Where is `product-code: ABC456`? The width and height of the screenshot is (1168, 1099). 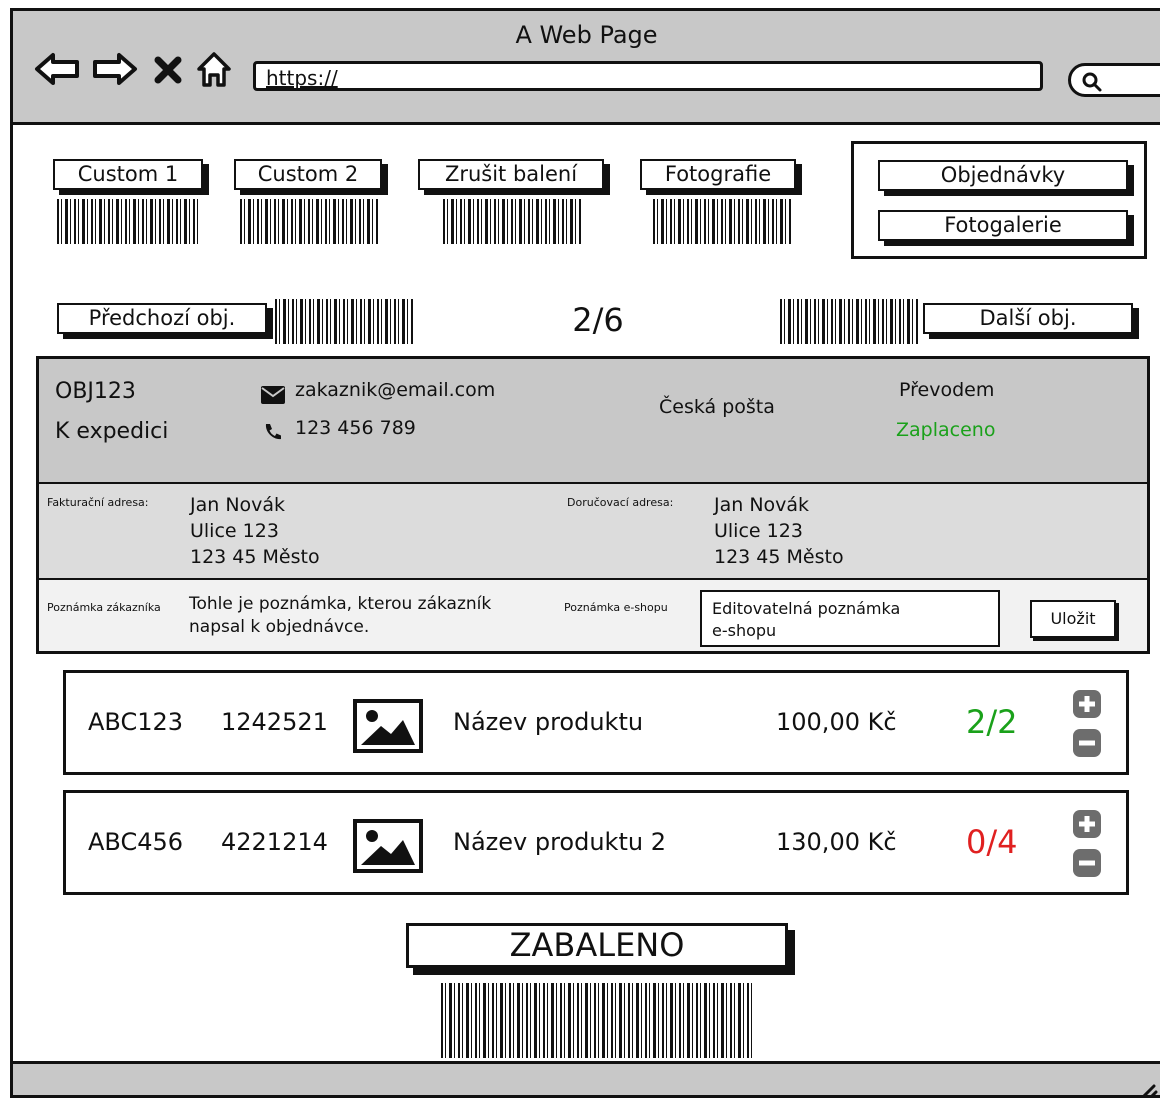
product-code: ABC456 is located at coordinates (136, 842).